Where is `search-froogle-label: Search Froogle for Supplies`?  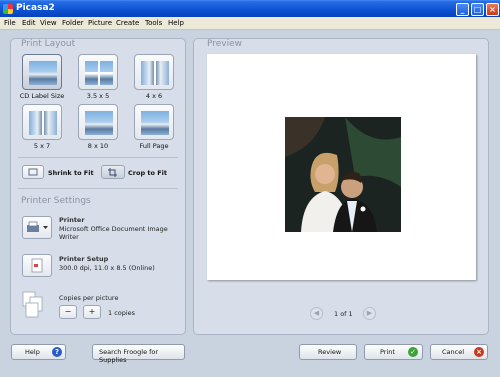
search-froogle-label: Search Froogle for Supplies is located at coordinates (129, 356).